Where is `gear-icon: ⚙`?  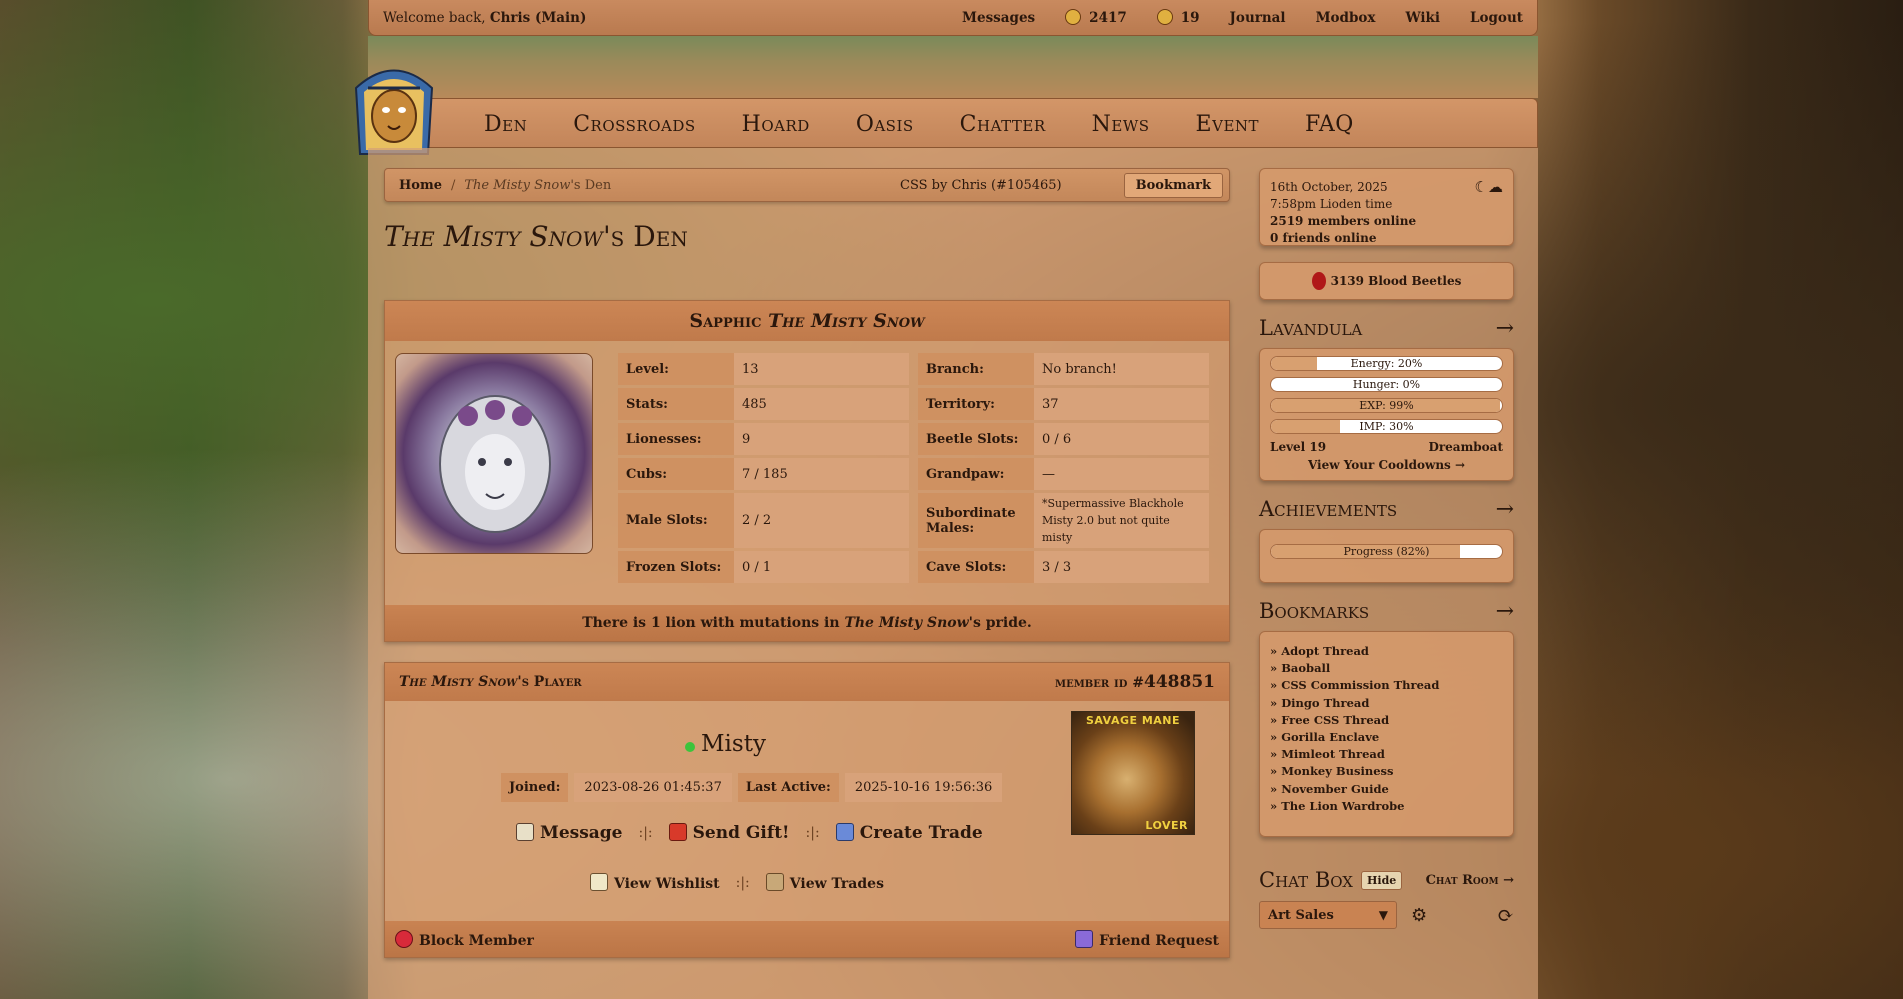
gear-icon: ⚙ is located at coordinates (1419, 915).